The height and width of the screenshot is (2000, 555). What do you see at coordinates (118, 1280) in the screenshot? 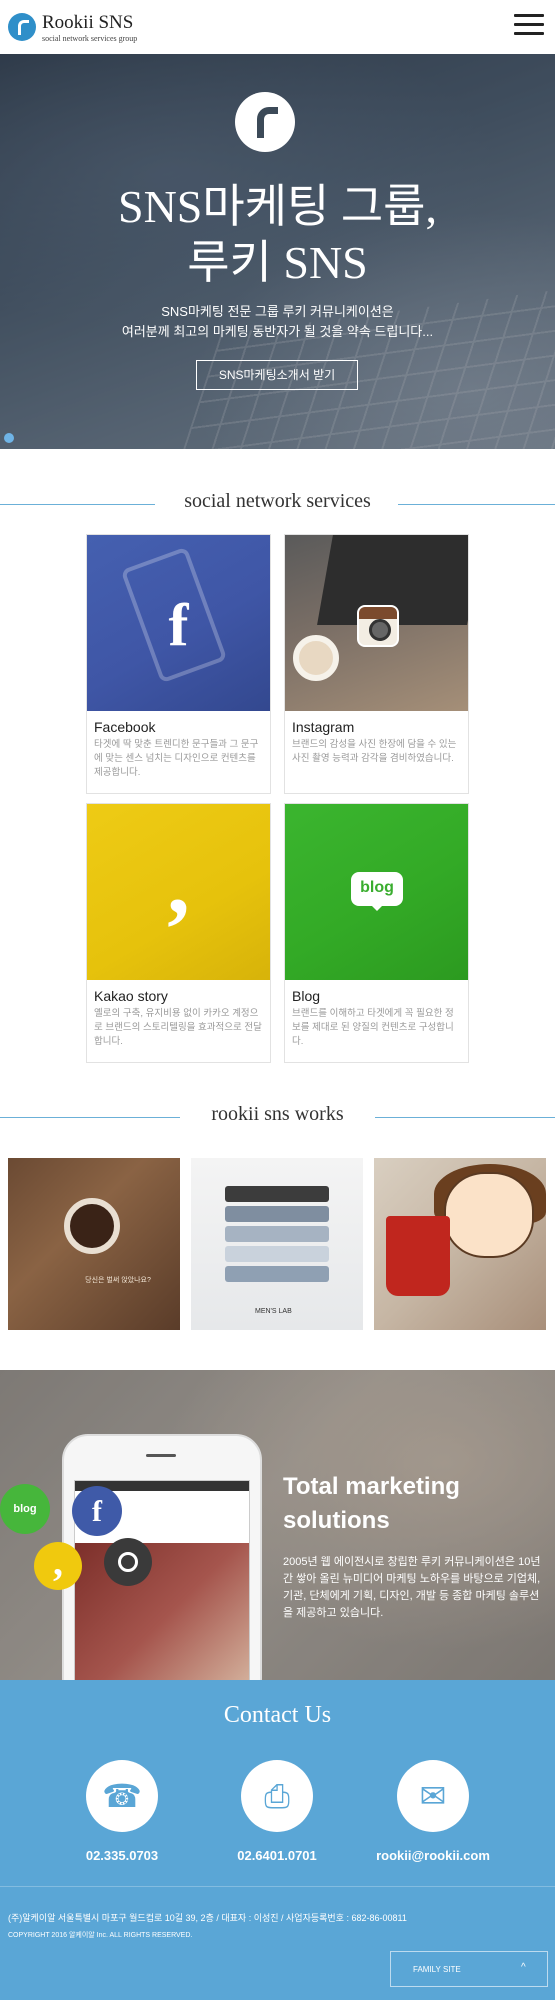
I see `work-caption: 당신은 벌써 앉았나요?` at bounding box center [118, 1280].